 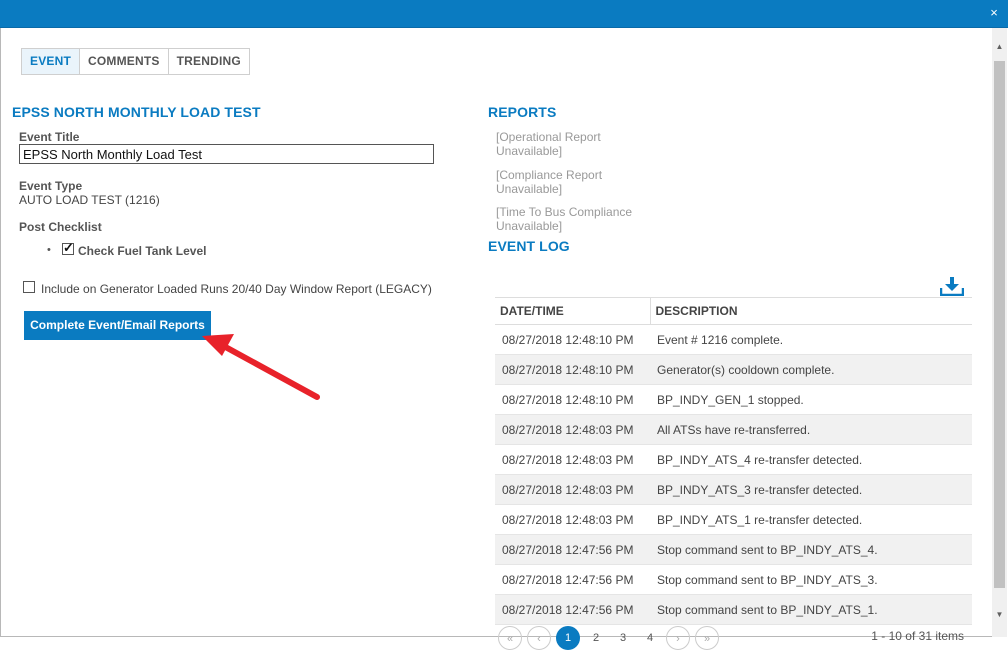 I want to click on tab-bar: EVENT COMMENTS TRENDING, so click(x=135, y=61).